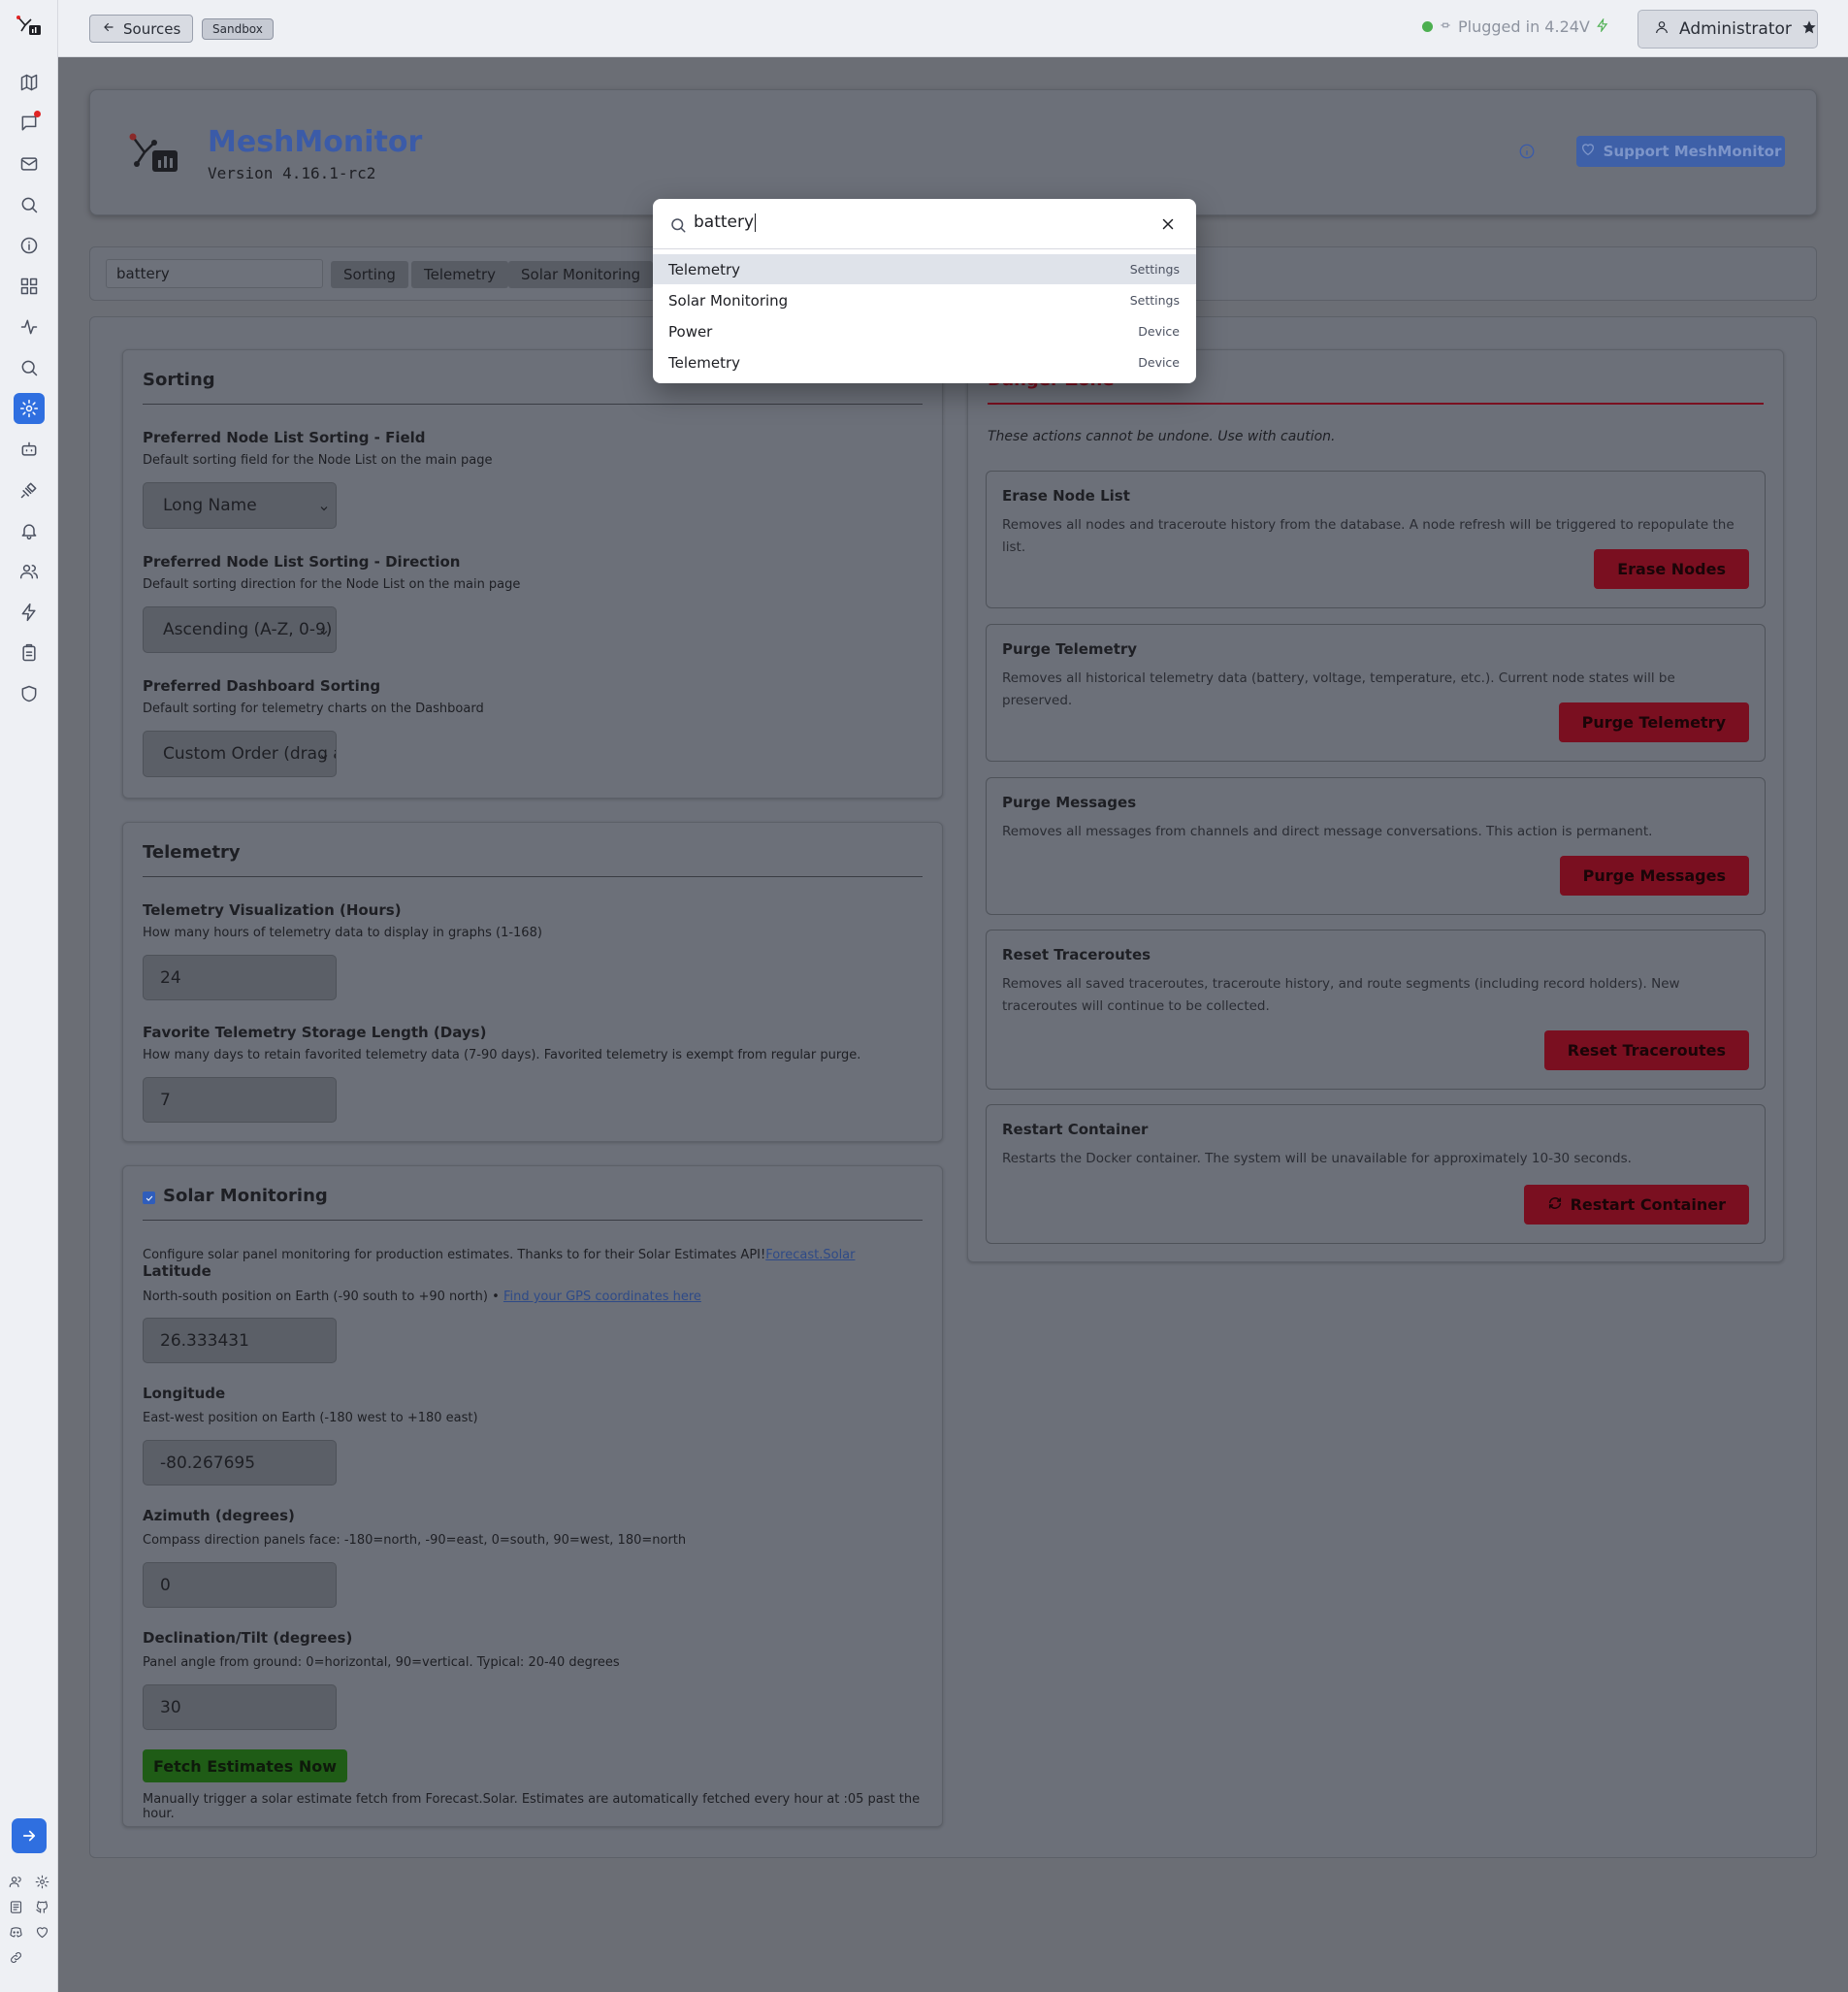 The height and width of the screenshot is (1992, 1848). What do you see at coordinates (177, 1271) in the screenshot?
I see `latitude-label: Latitude` at bounding box center [177, 1271].